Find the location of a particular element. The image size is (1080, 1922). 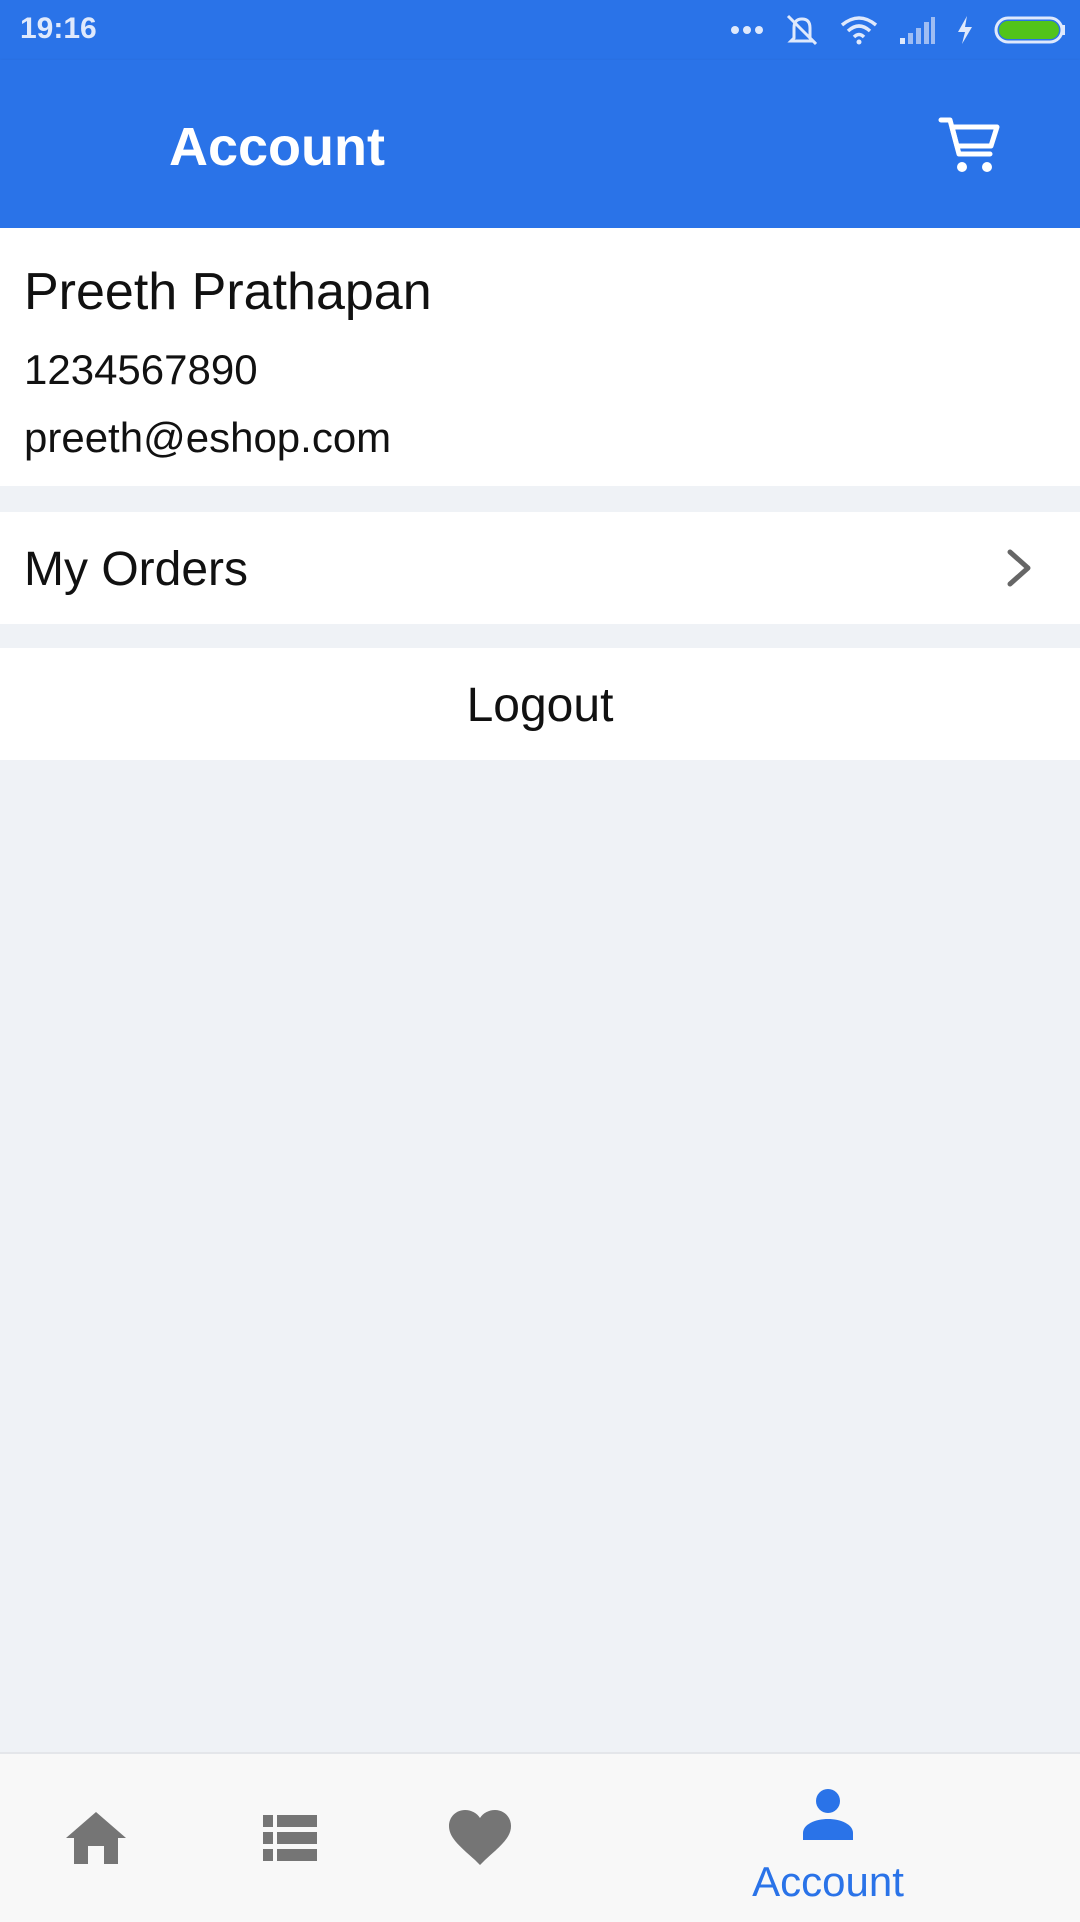

battery-icon is located at coordinates (1029, 30).